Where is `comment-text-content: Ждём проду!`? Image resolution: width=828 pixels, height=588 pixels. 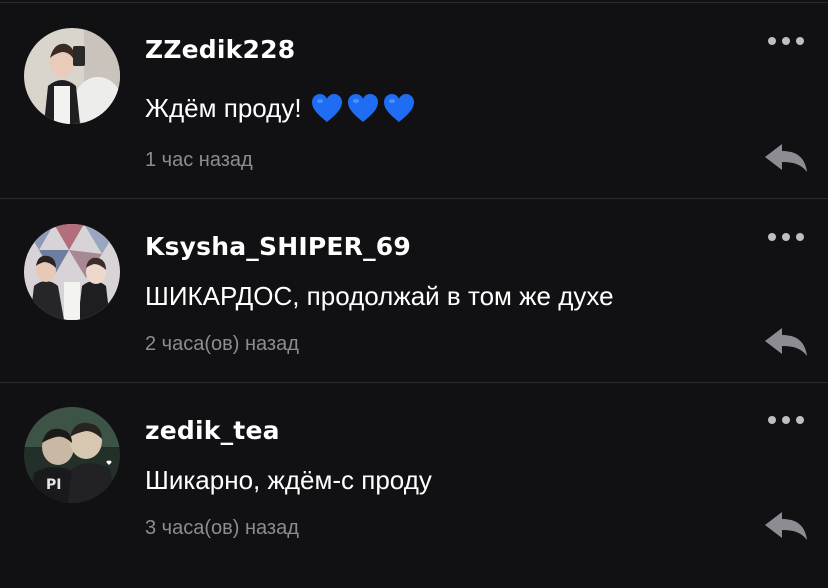
comment-text-content: Ждём проду! is located at coordinates (223, 107).